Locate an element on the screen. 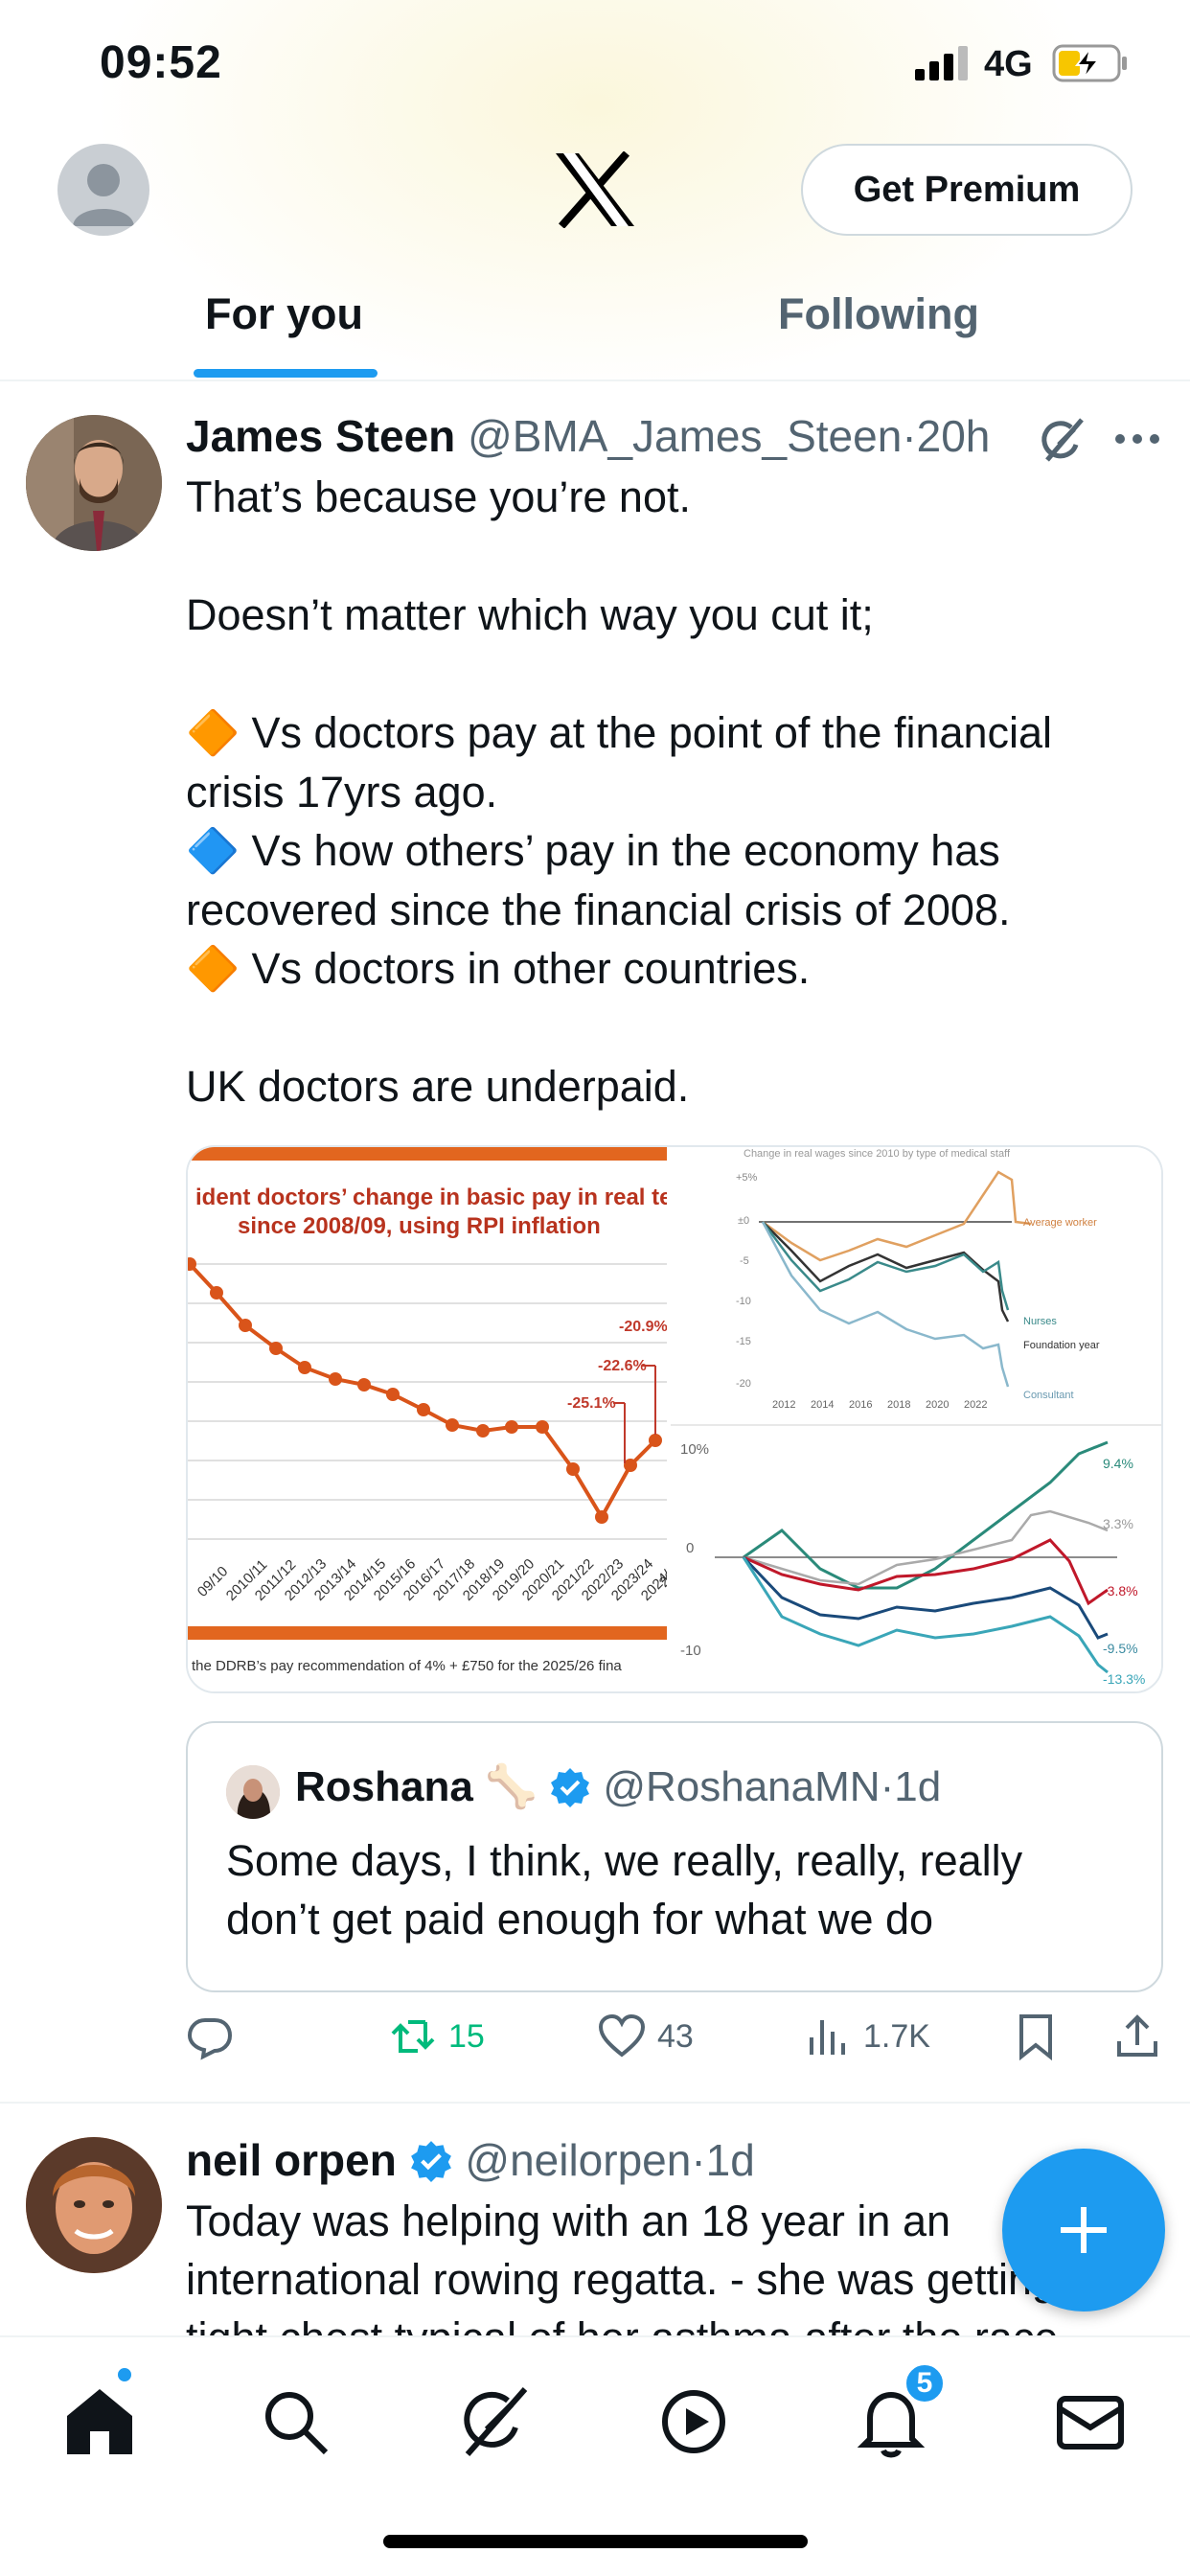 This screenshot has height=2576, width=1190. cellular-signal-icon is located at coordinates (942, 63).